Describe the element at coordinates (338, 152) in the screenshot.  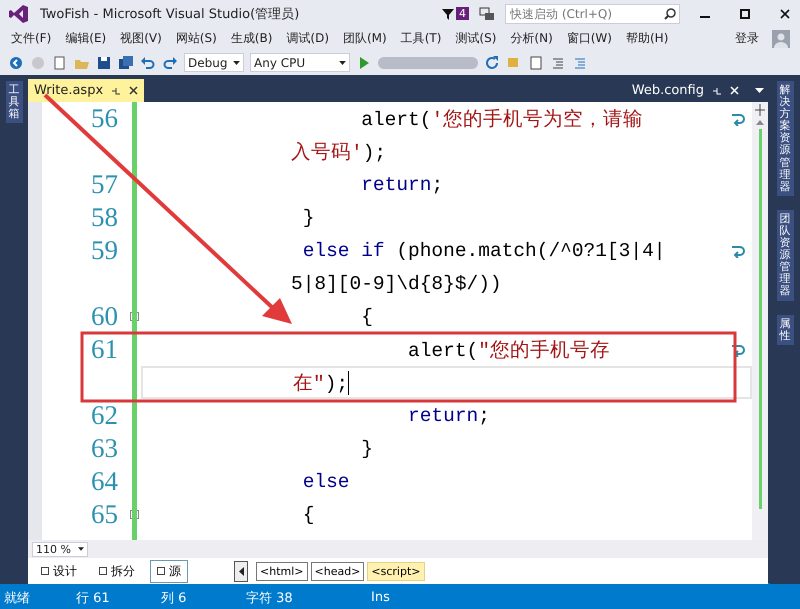
I see `code-line: 入号码');` at that location.